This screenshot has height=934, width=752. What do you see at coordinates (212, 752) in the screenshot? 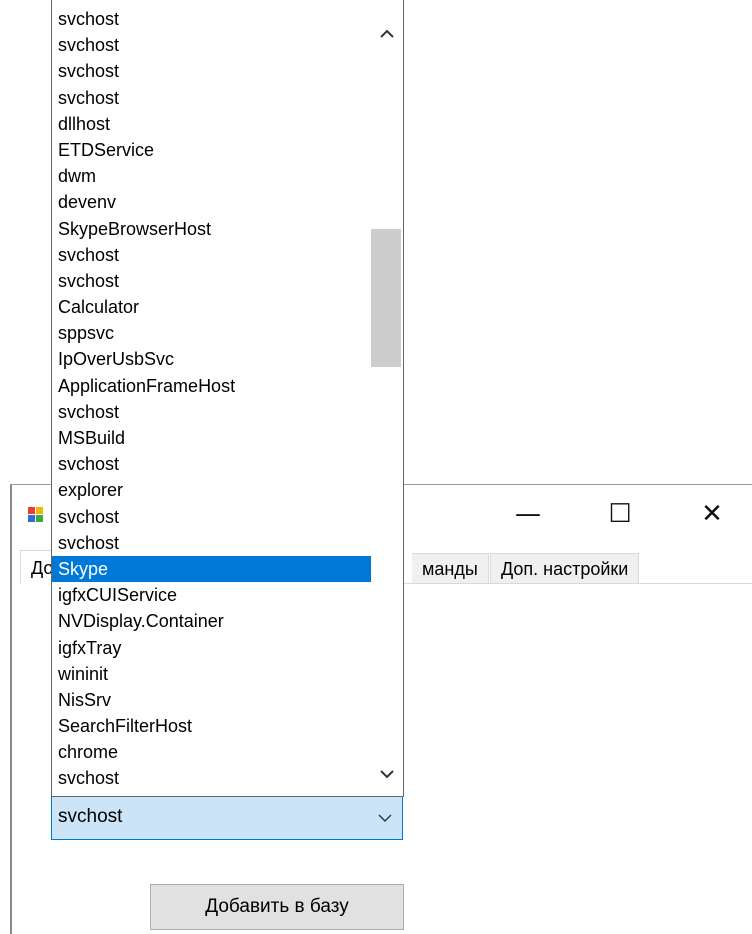
I see `process-list-item: chrome` at bounding box center [212, 752].